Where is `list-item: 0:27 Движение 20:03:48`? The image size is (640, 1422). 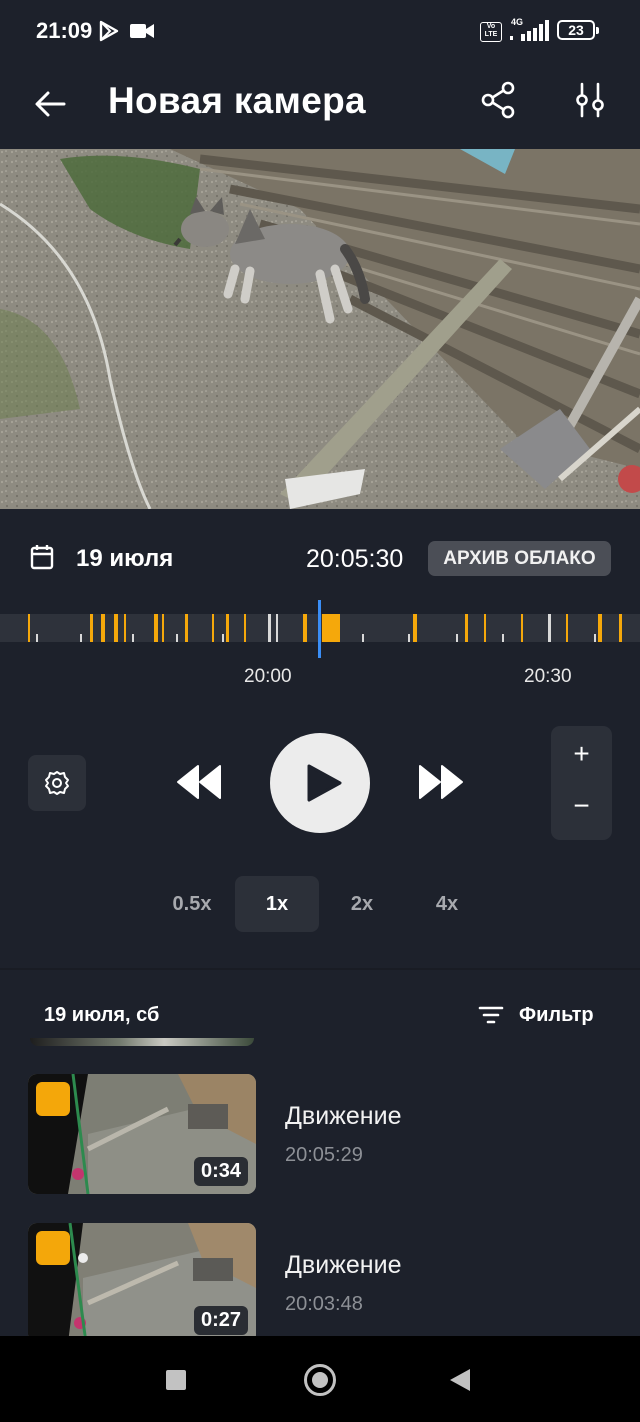
list-item: 0:27 Движение 20:03:48 is located at coordinates (320, 1288).